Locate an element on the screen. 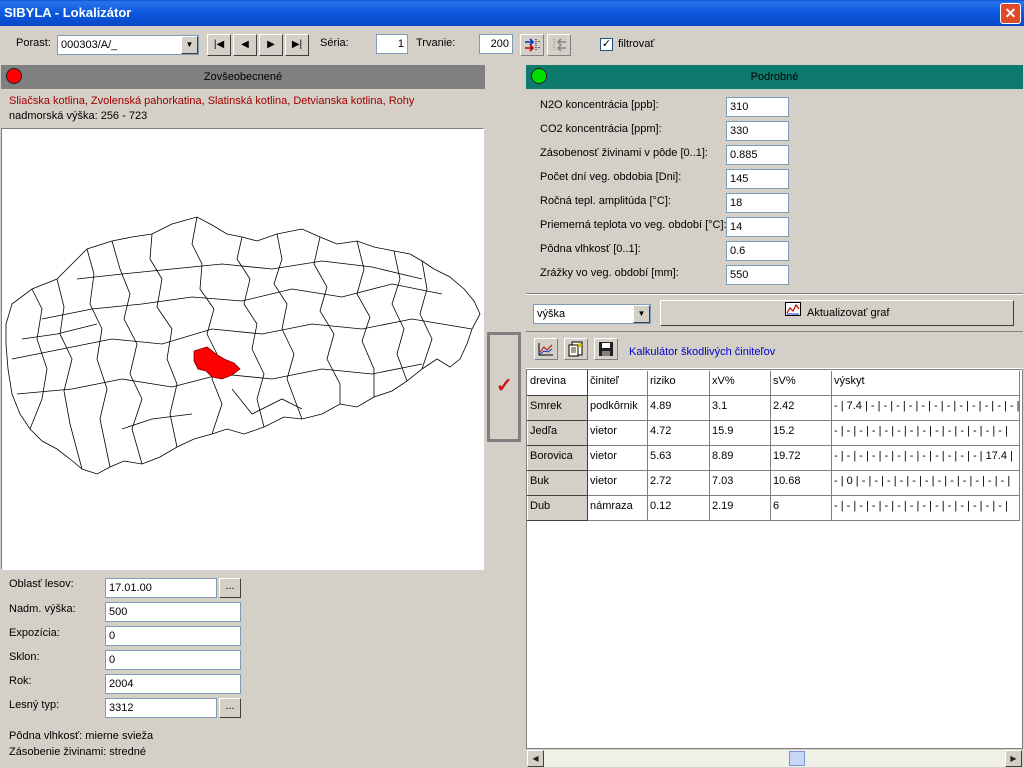 The height and width of the screenshot is (768, 1024). seria-label: Séria: is located at coordinates (334, 43).